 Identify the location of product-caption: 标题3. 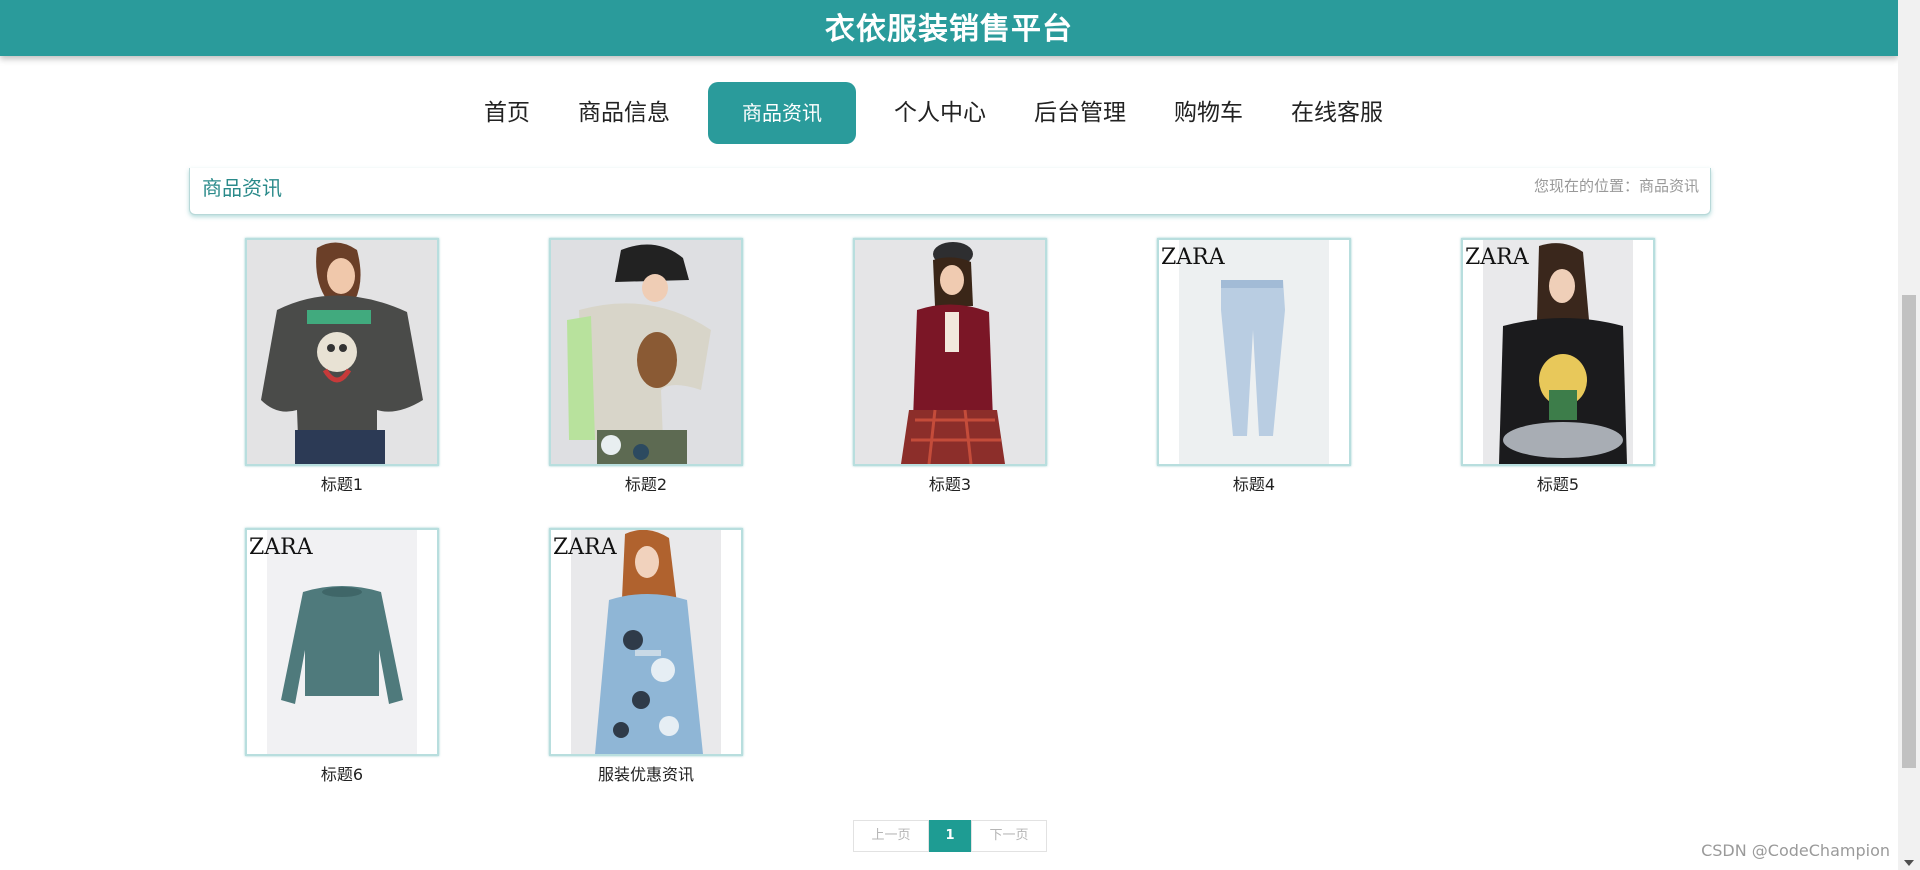
(950, 483).